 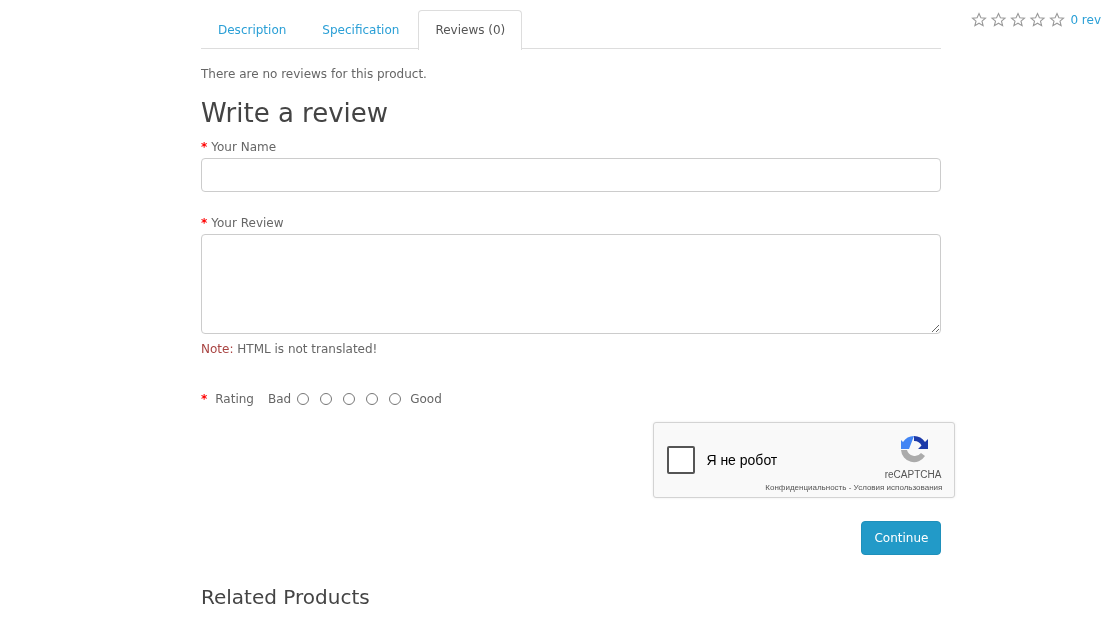 I want to click on captcha-checkbox, so click(x=681, y=460).